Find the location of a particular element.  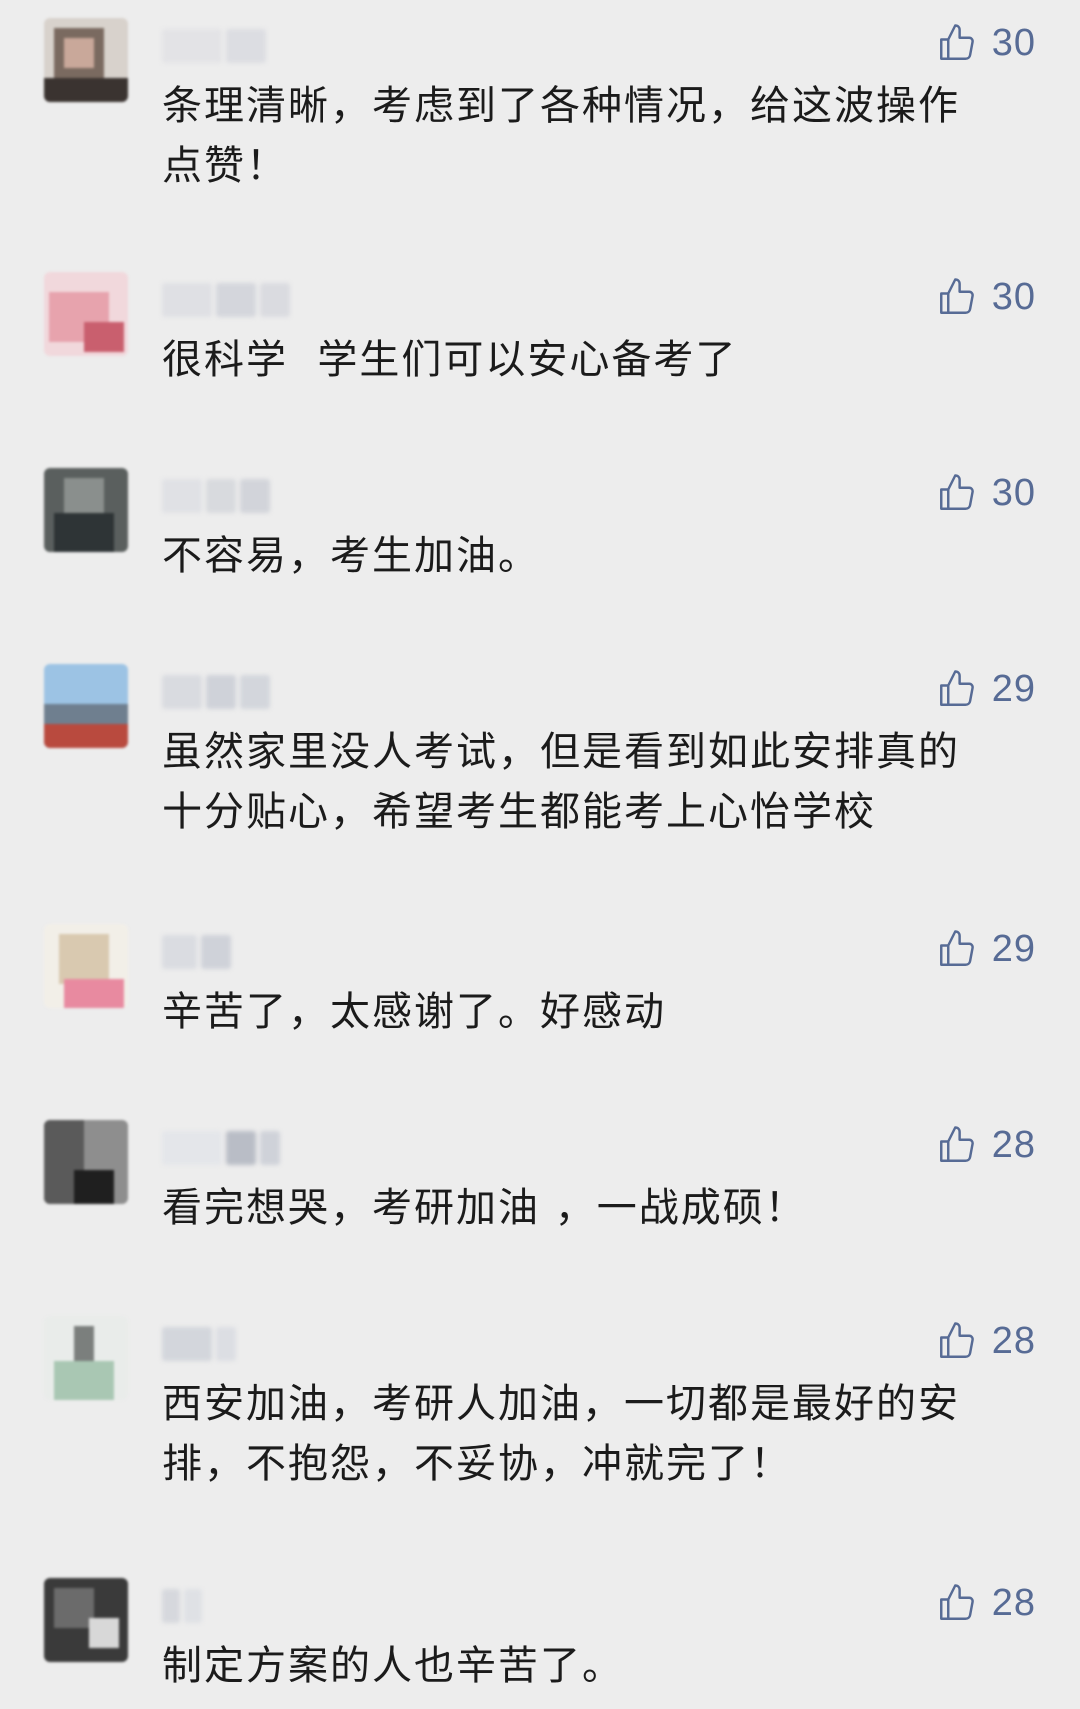

comment-text: 看完想哭，考研加油 ，一战成硕！ is located at coordinates (484, 1208).